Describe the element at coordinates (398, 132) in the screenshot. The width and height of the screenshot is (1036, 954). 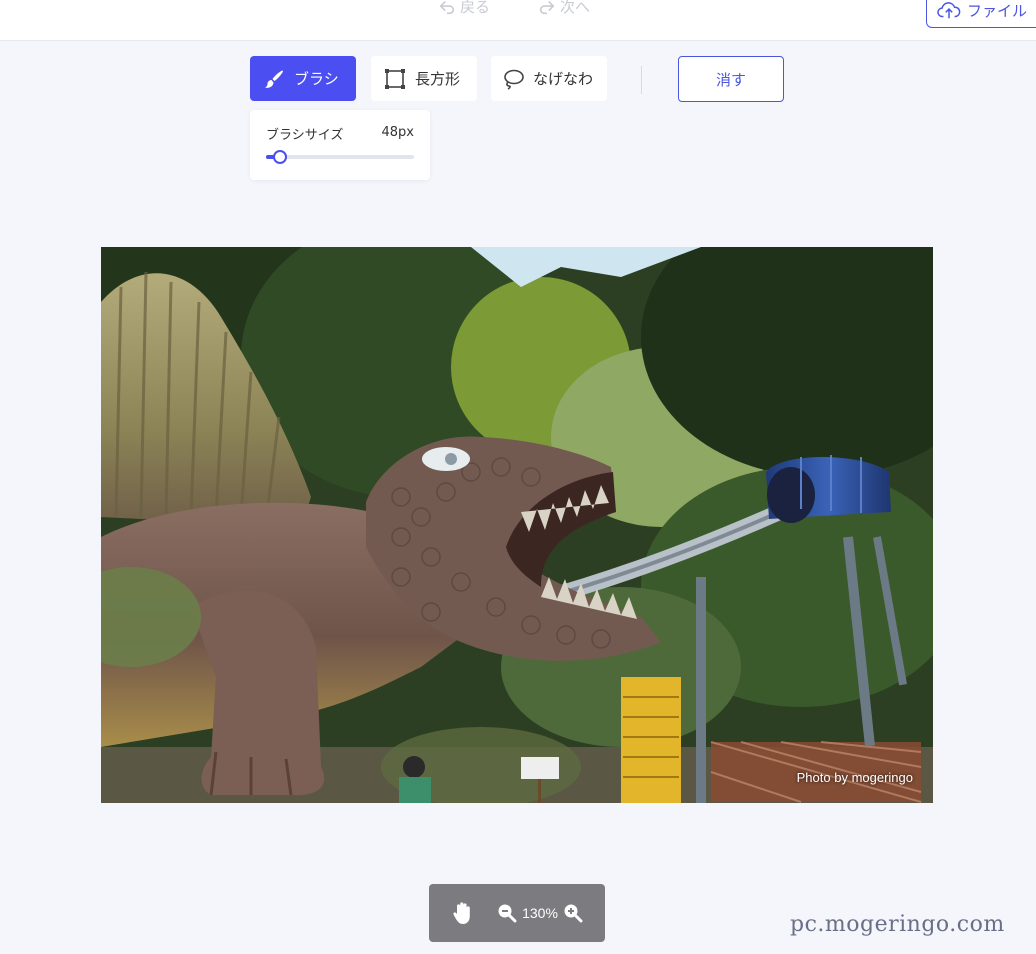
I see `brush-size-value: 48px` at that location.